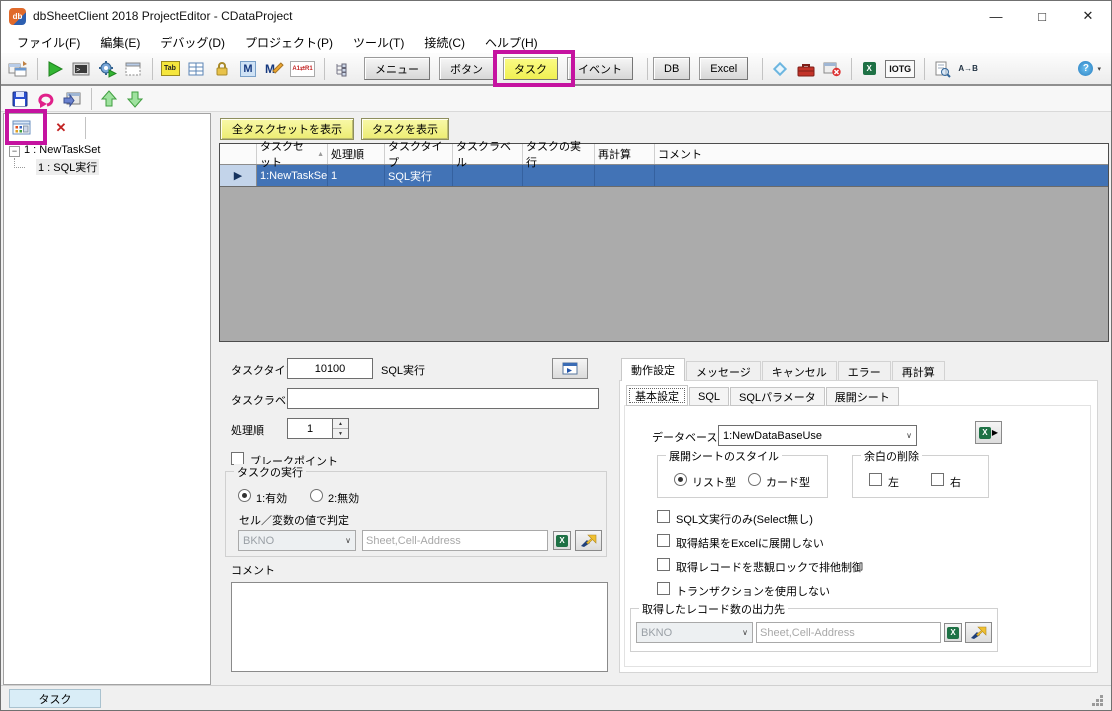 The height and width of the screenshot is (711, 1112). Describe the element at coordinates (1089, 68) in the screenshot. I see `help-button: ? ▾` at that location.